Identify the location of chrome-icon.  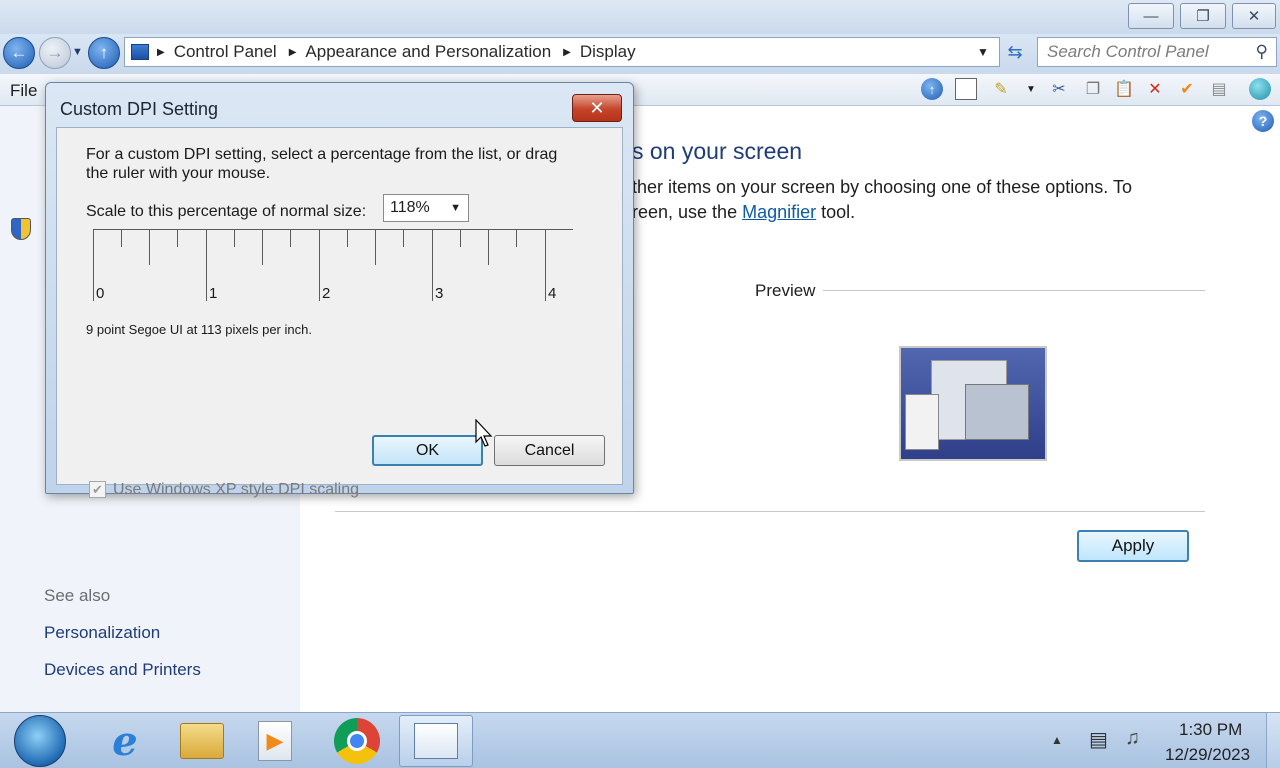
(357, 741).